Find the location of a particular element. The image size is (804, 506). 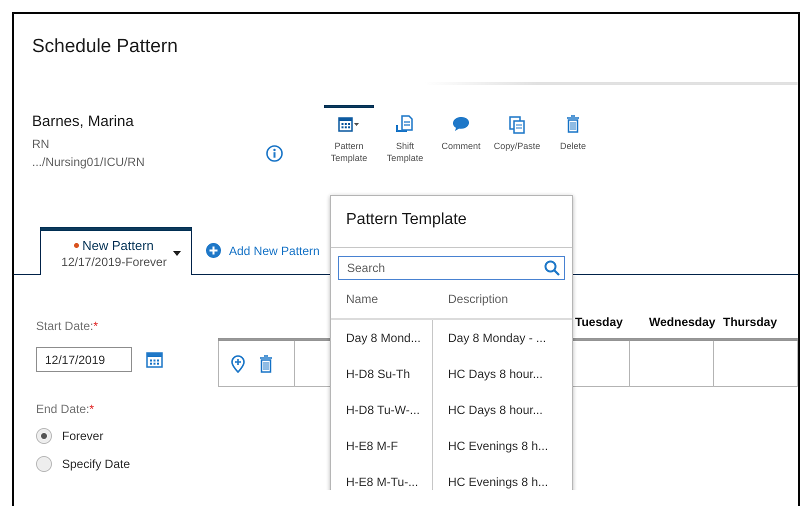

day-header: Wednesday is located at coordinates (682, 321).